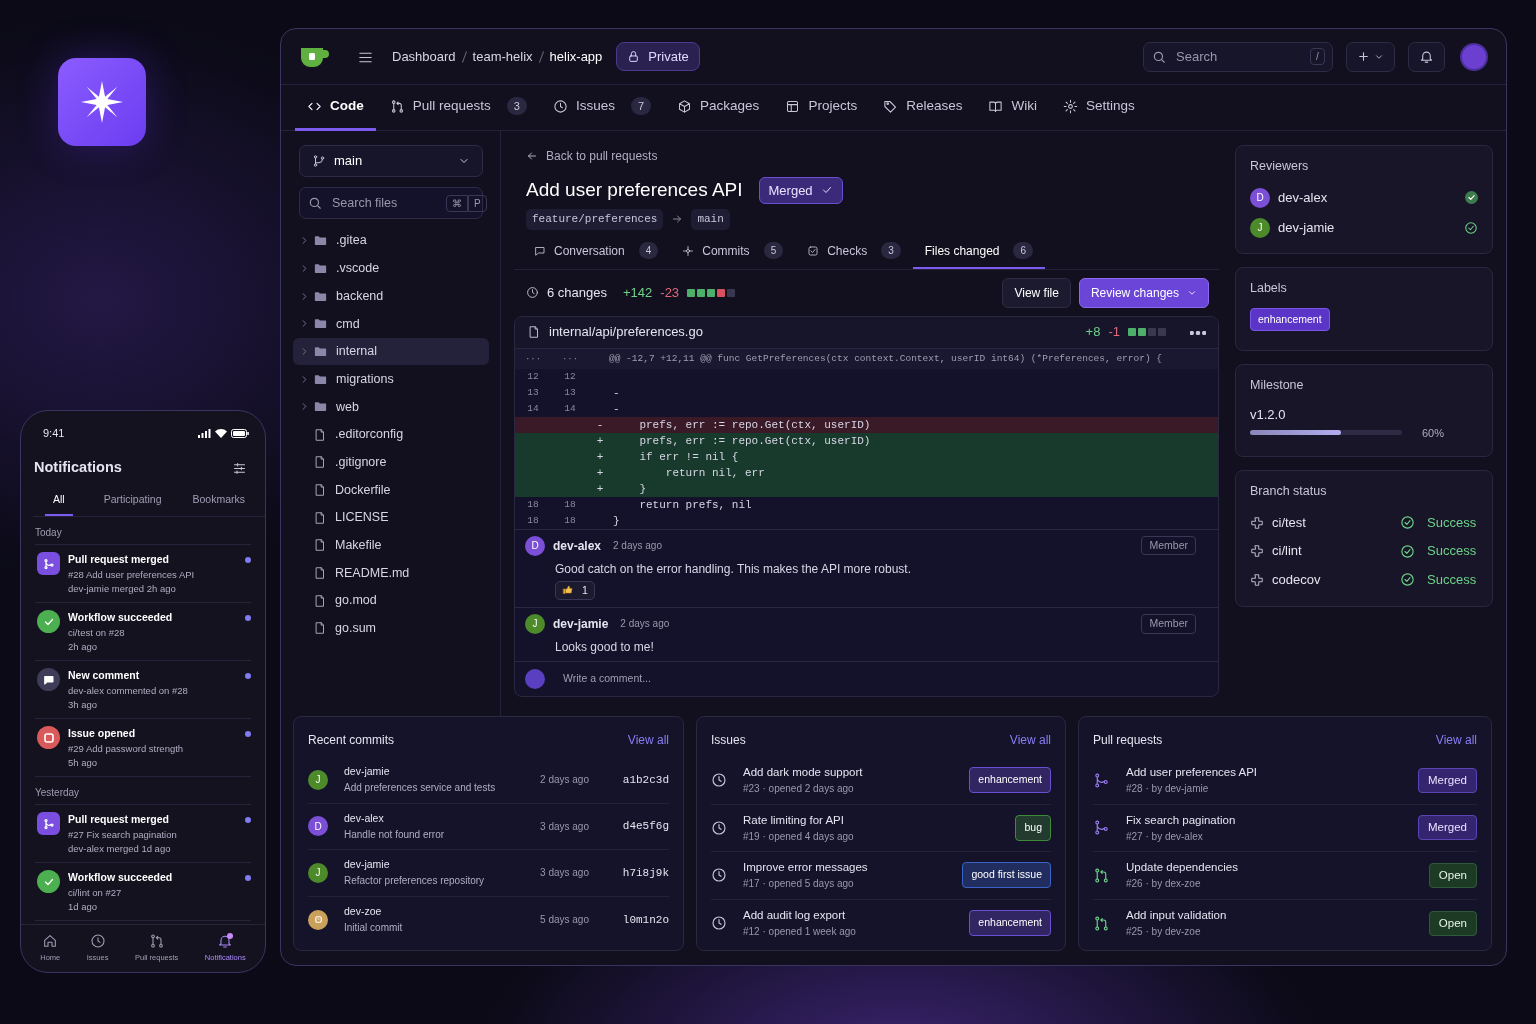 The image size is (1536, 1024). I want to click on pr-tab: Checks 3, so click(854, 251).